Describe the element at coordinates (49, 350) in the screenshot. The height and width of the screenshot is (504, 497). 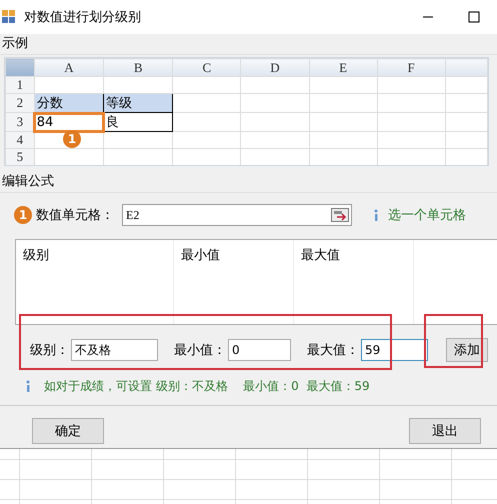
I see `field-label: 级别：` at that location.